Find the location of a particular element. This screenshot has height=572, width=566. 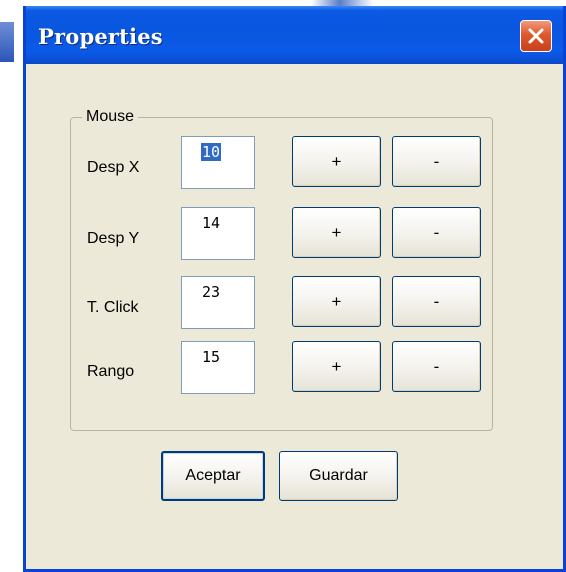

desktop-taskbar-edge is located at coordinates (7, 42).